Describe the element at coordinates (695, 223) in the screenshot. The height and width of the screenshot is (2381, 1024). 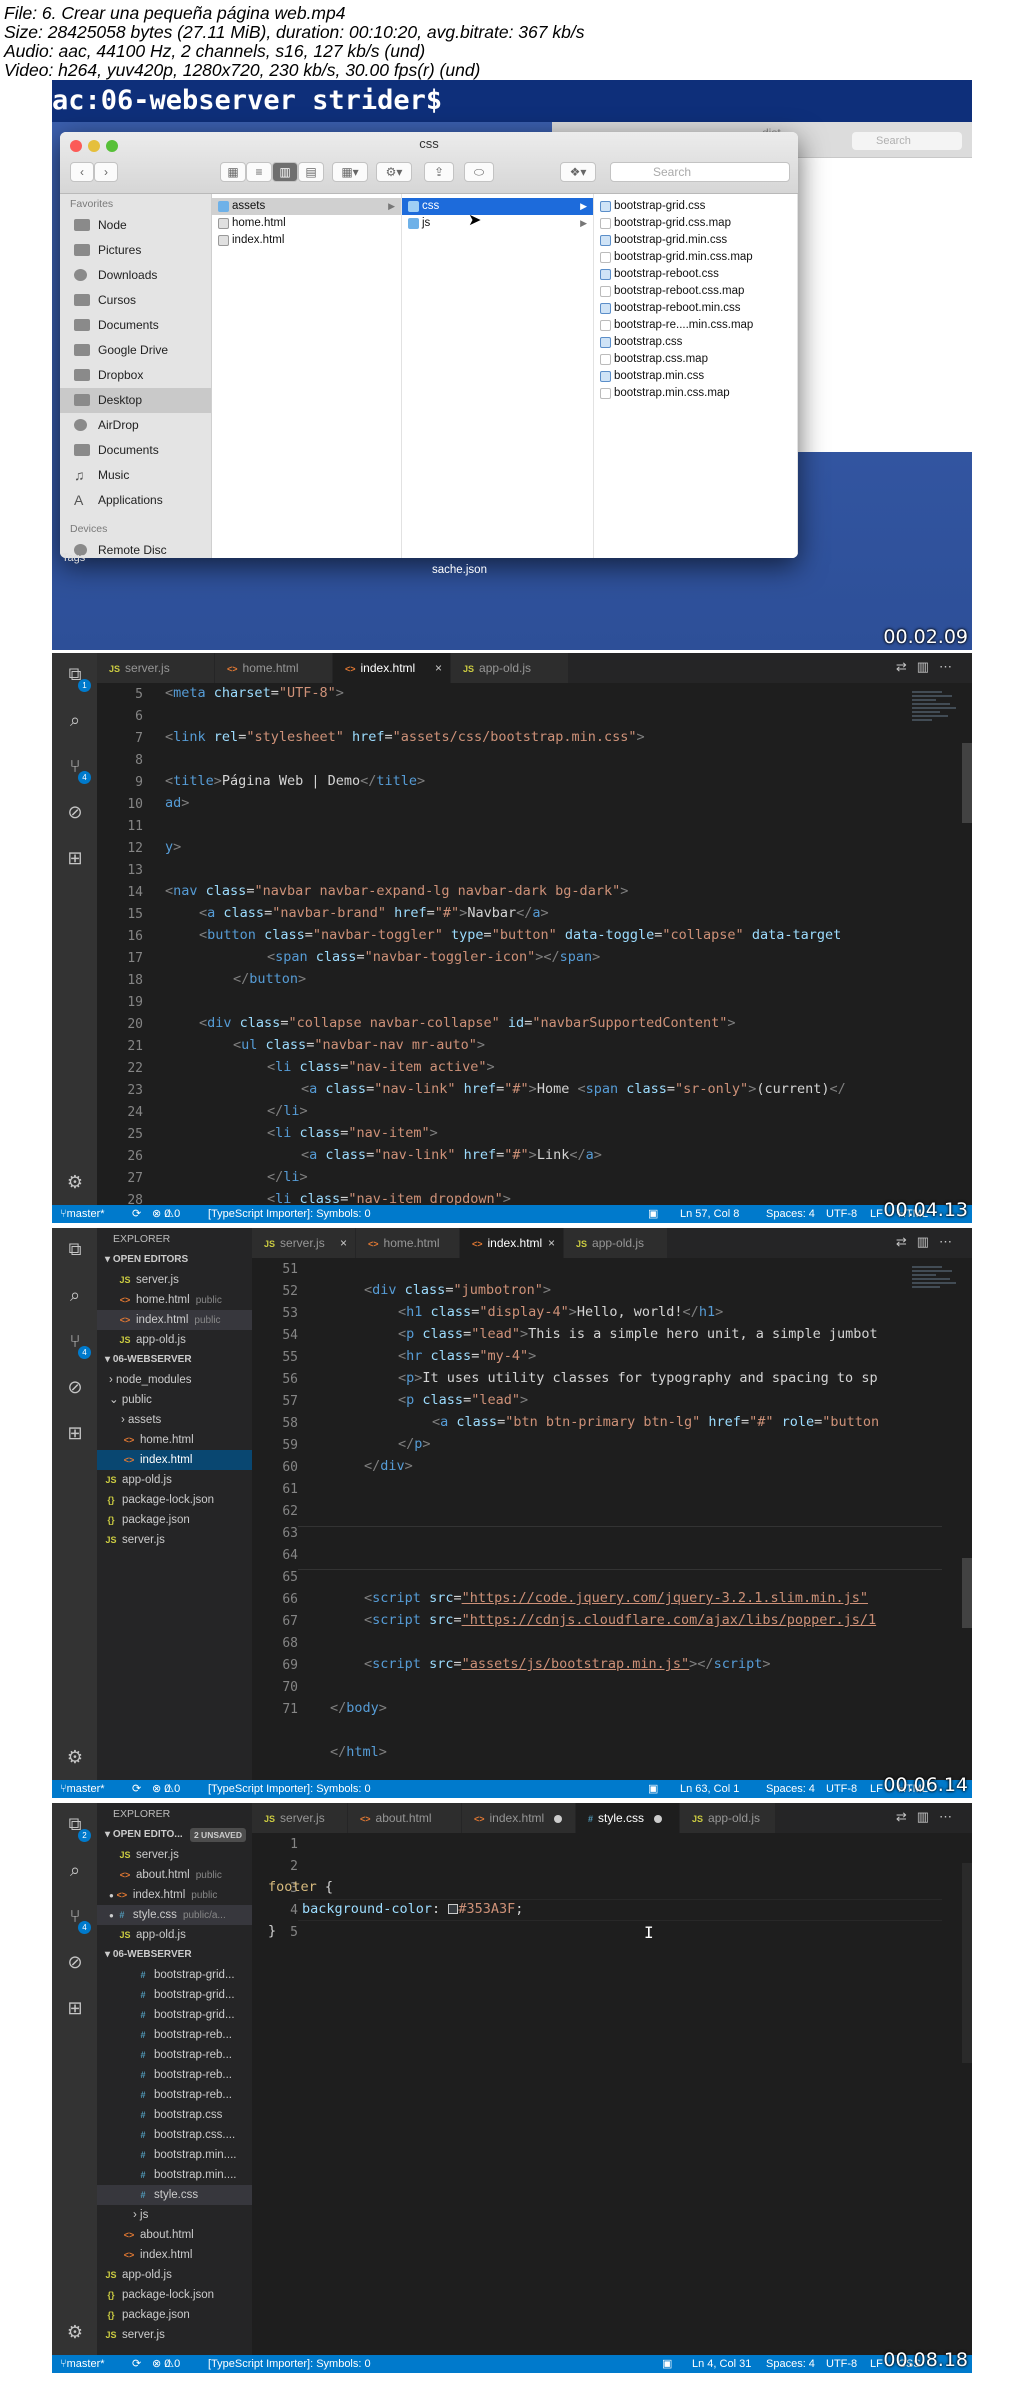
I see `file-bootstrap-grid-css-map: bootstrap-grid.css.map` at that location.